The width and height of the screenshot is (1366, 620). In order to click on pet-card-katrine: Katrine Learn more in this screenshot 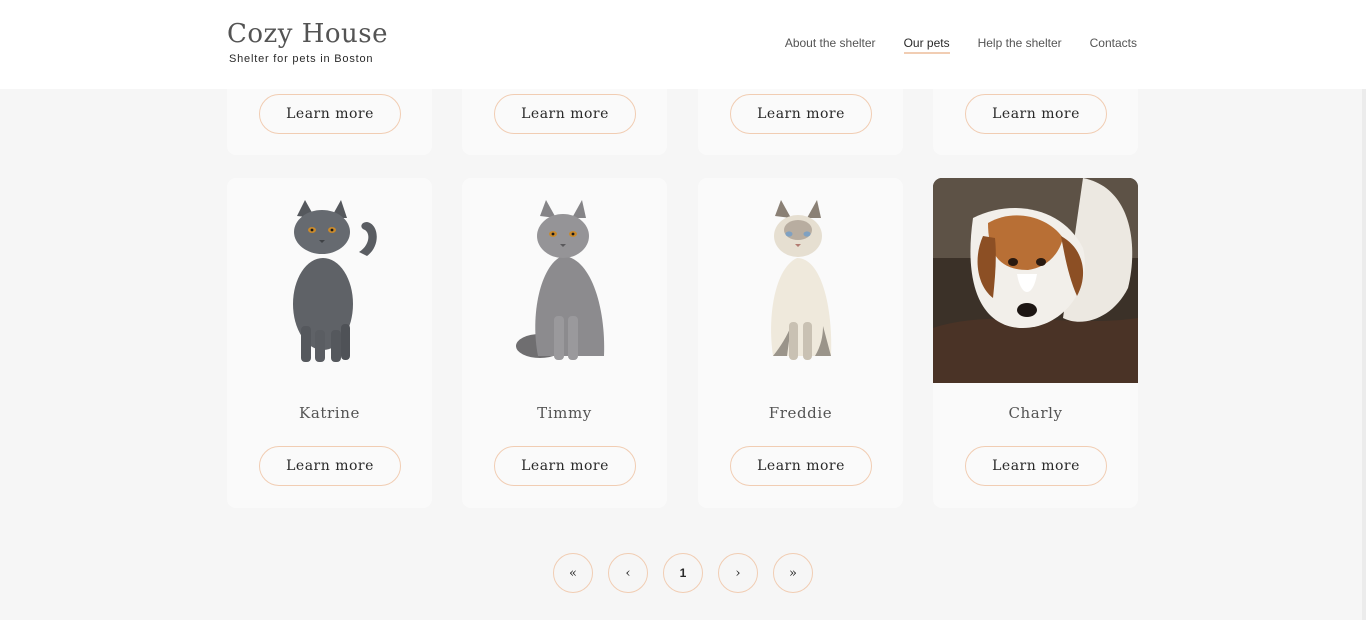, I will do `click(329, 343)`.